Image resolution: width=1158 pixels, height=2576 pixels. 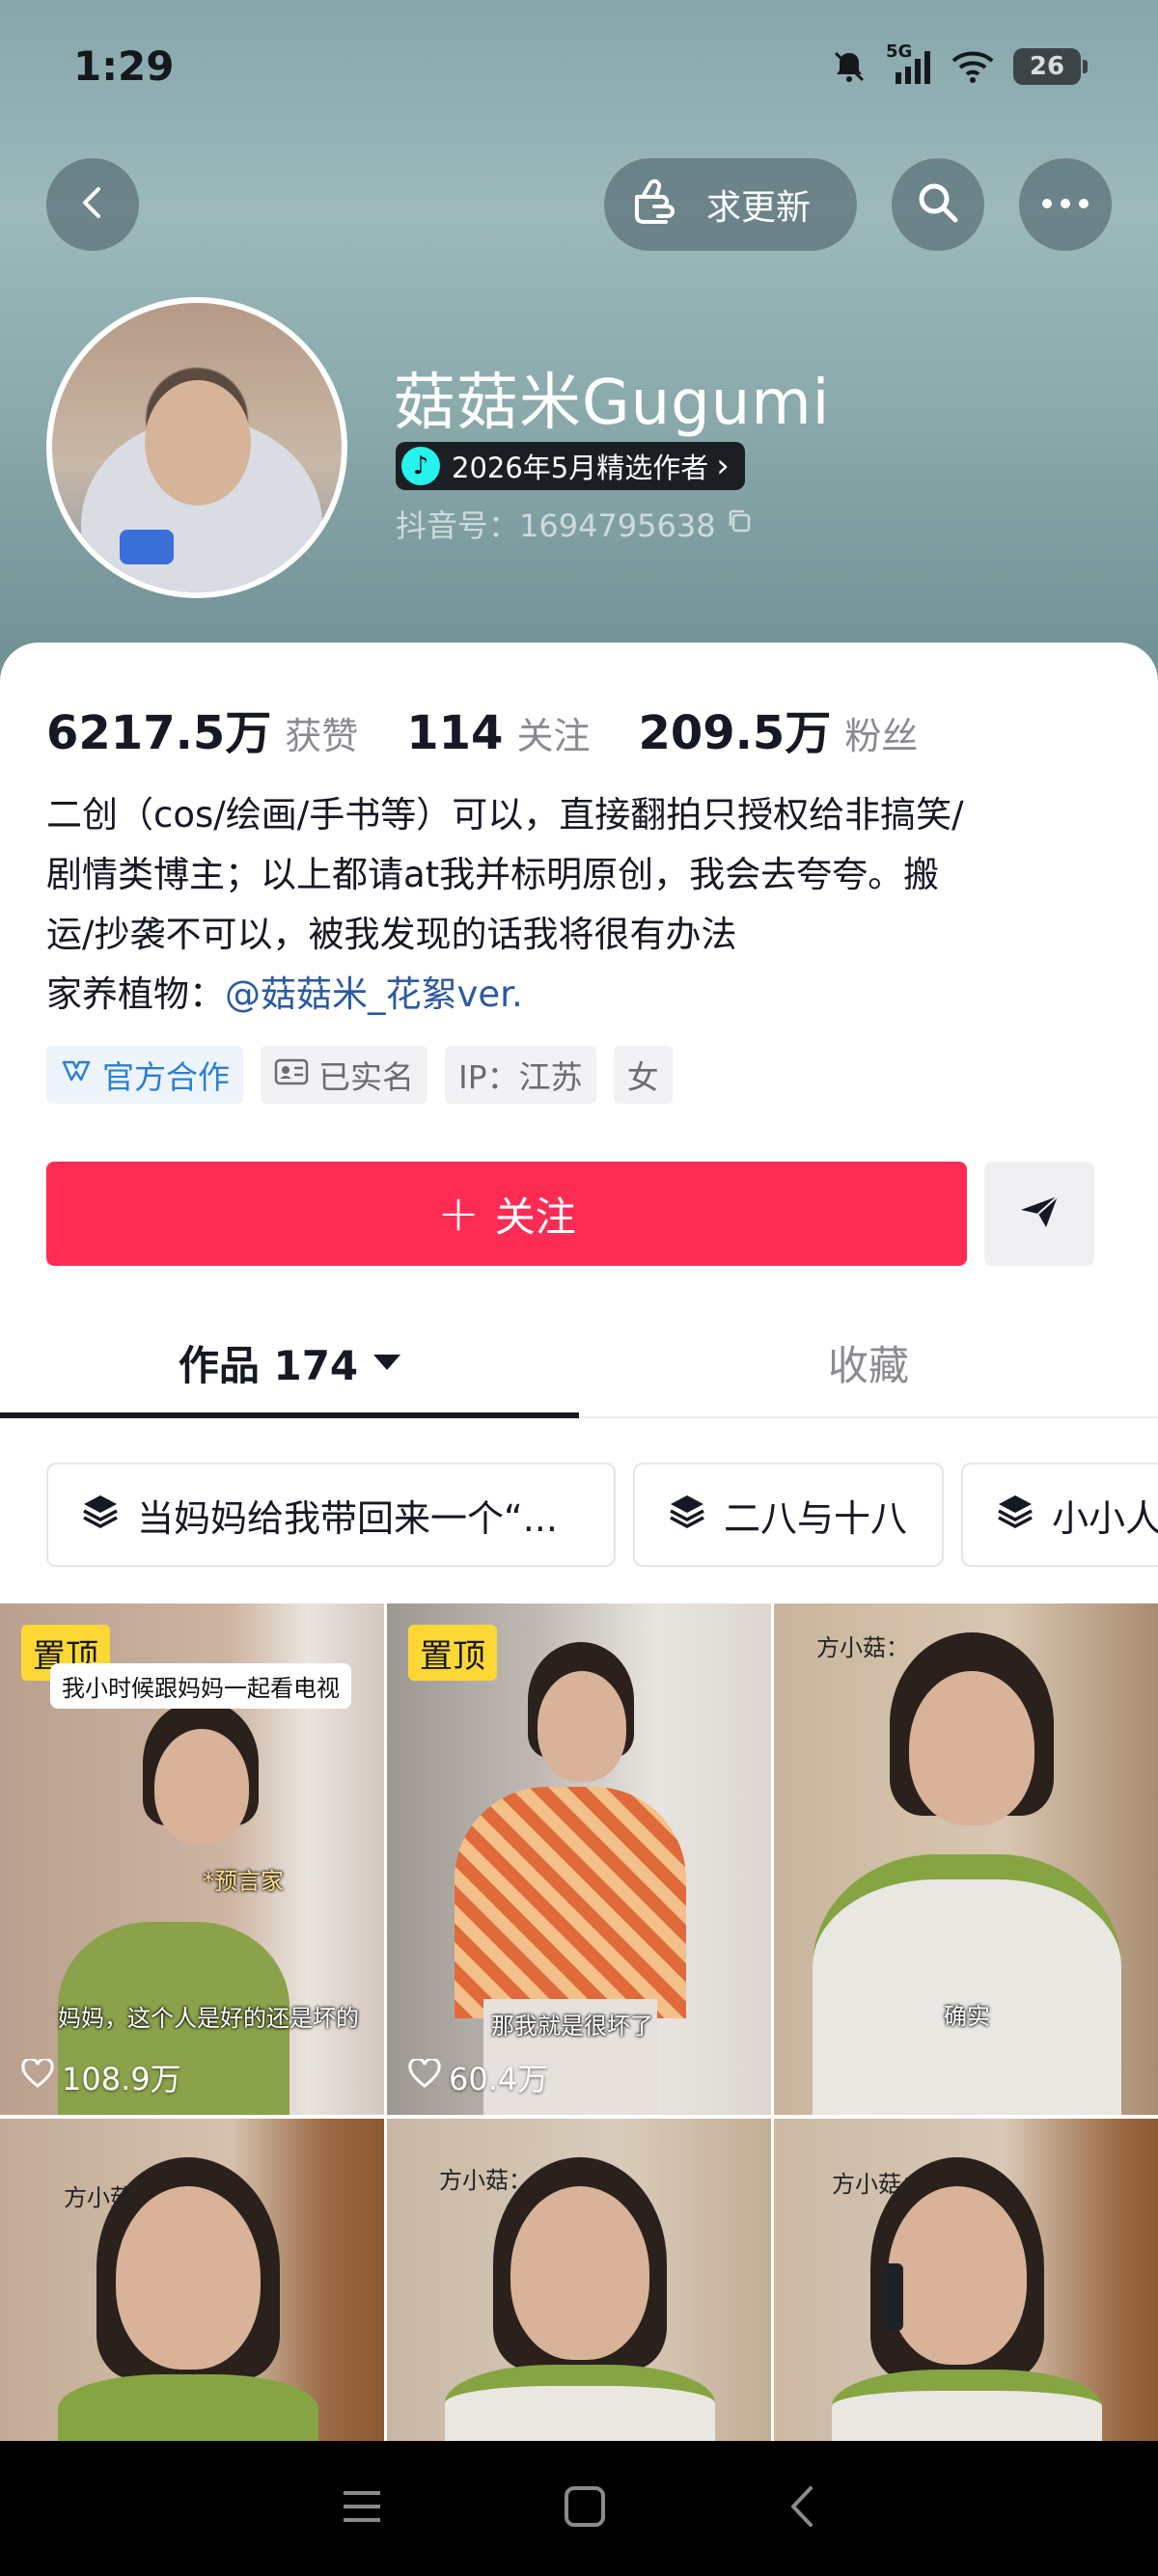 I want to click on likes-label: 获赞, so click(x=322, y=736).